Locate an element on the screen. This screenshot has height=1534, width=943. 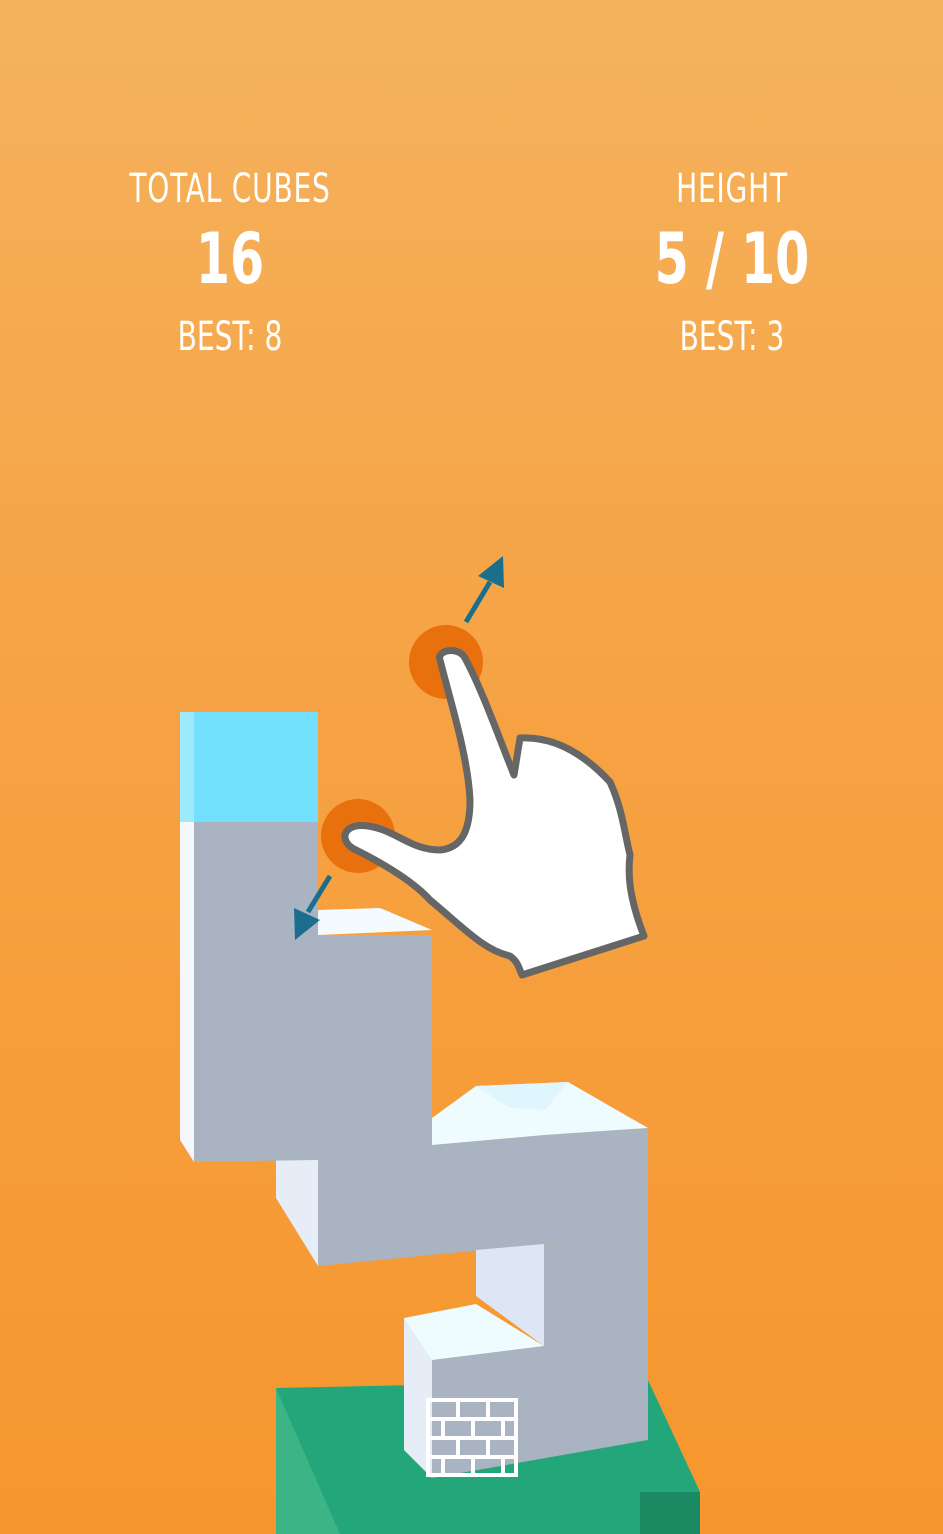
arrow-up-right-icon is located at coordinates (483, 590).